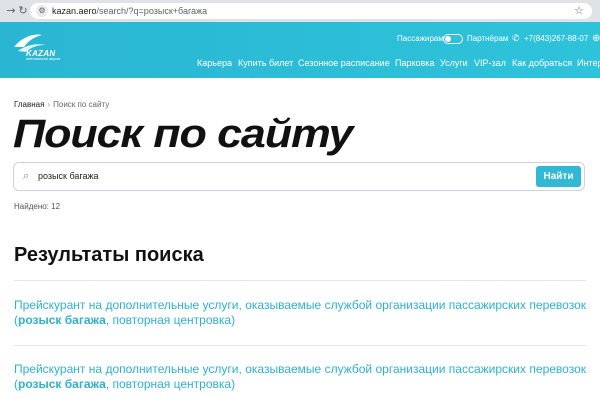 Image resolution: width=600 pixels, height=399 pixels. What do you see at coordinates (26, 175) in the screenshot?
I see `search-icon: ⌕` at bounding box center [26, 175].